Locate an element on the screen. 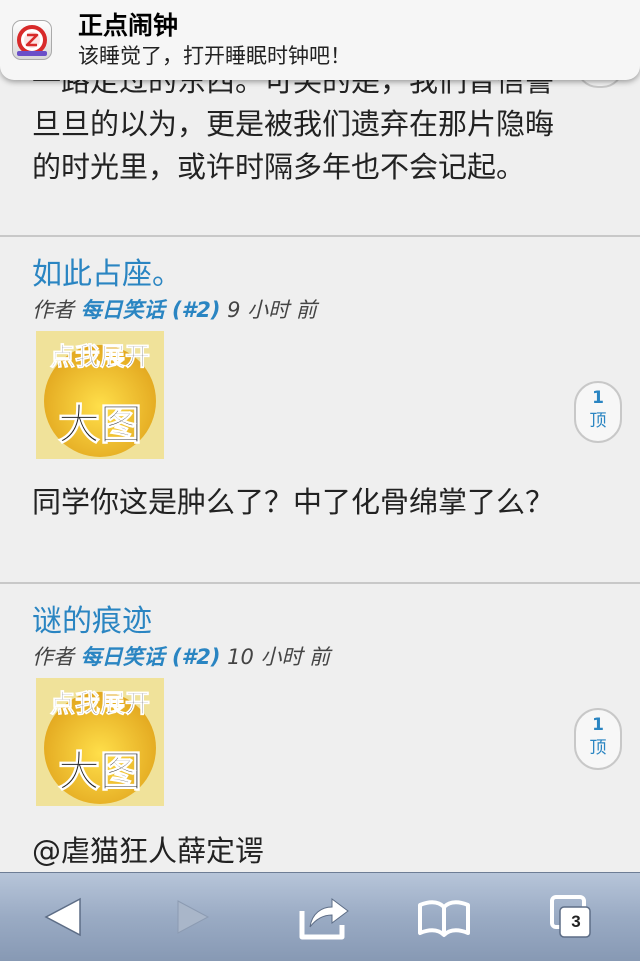  post-meta: 作者 每日笑话 (#2) 9 小时 前 is located at coordinates (174, 310).